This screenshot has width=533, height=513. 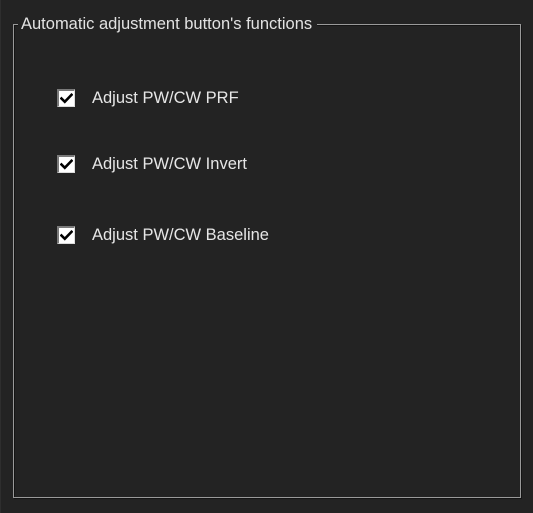 I want to click on adjust-invert-option: Adjust PW/CW Invert, so click(x=152, y=164).